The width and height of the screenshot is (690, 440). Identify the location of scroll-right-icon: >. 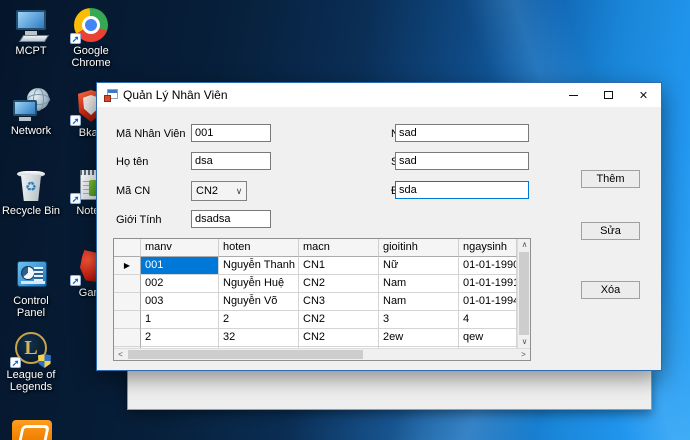
(523, 355).